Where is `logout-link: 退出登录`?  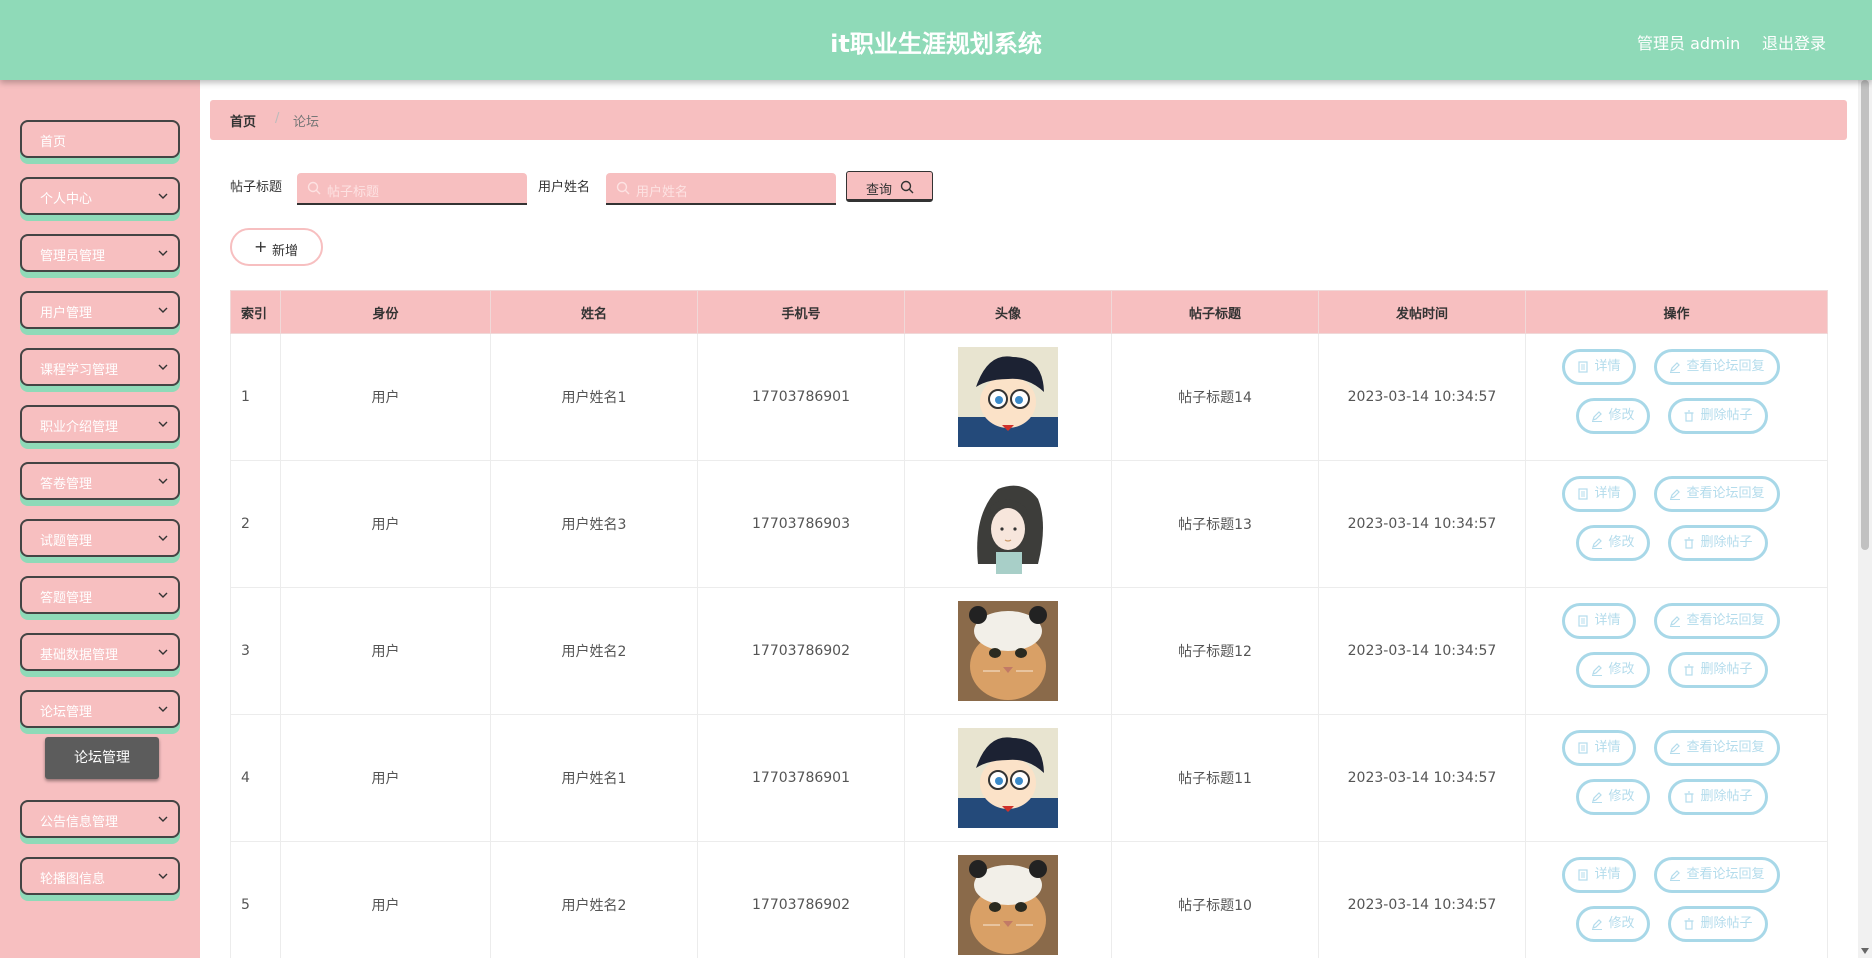
logout-link: 退出登录 is located at coordinates (1794, 42).